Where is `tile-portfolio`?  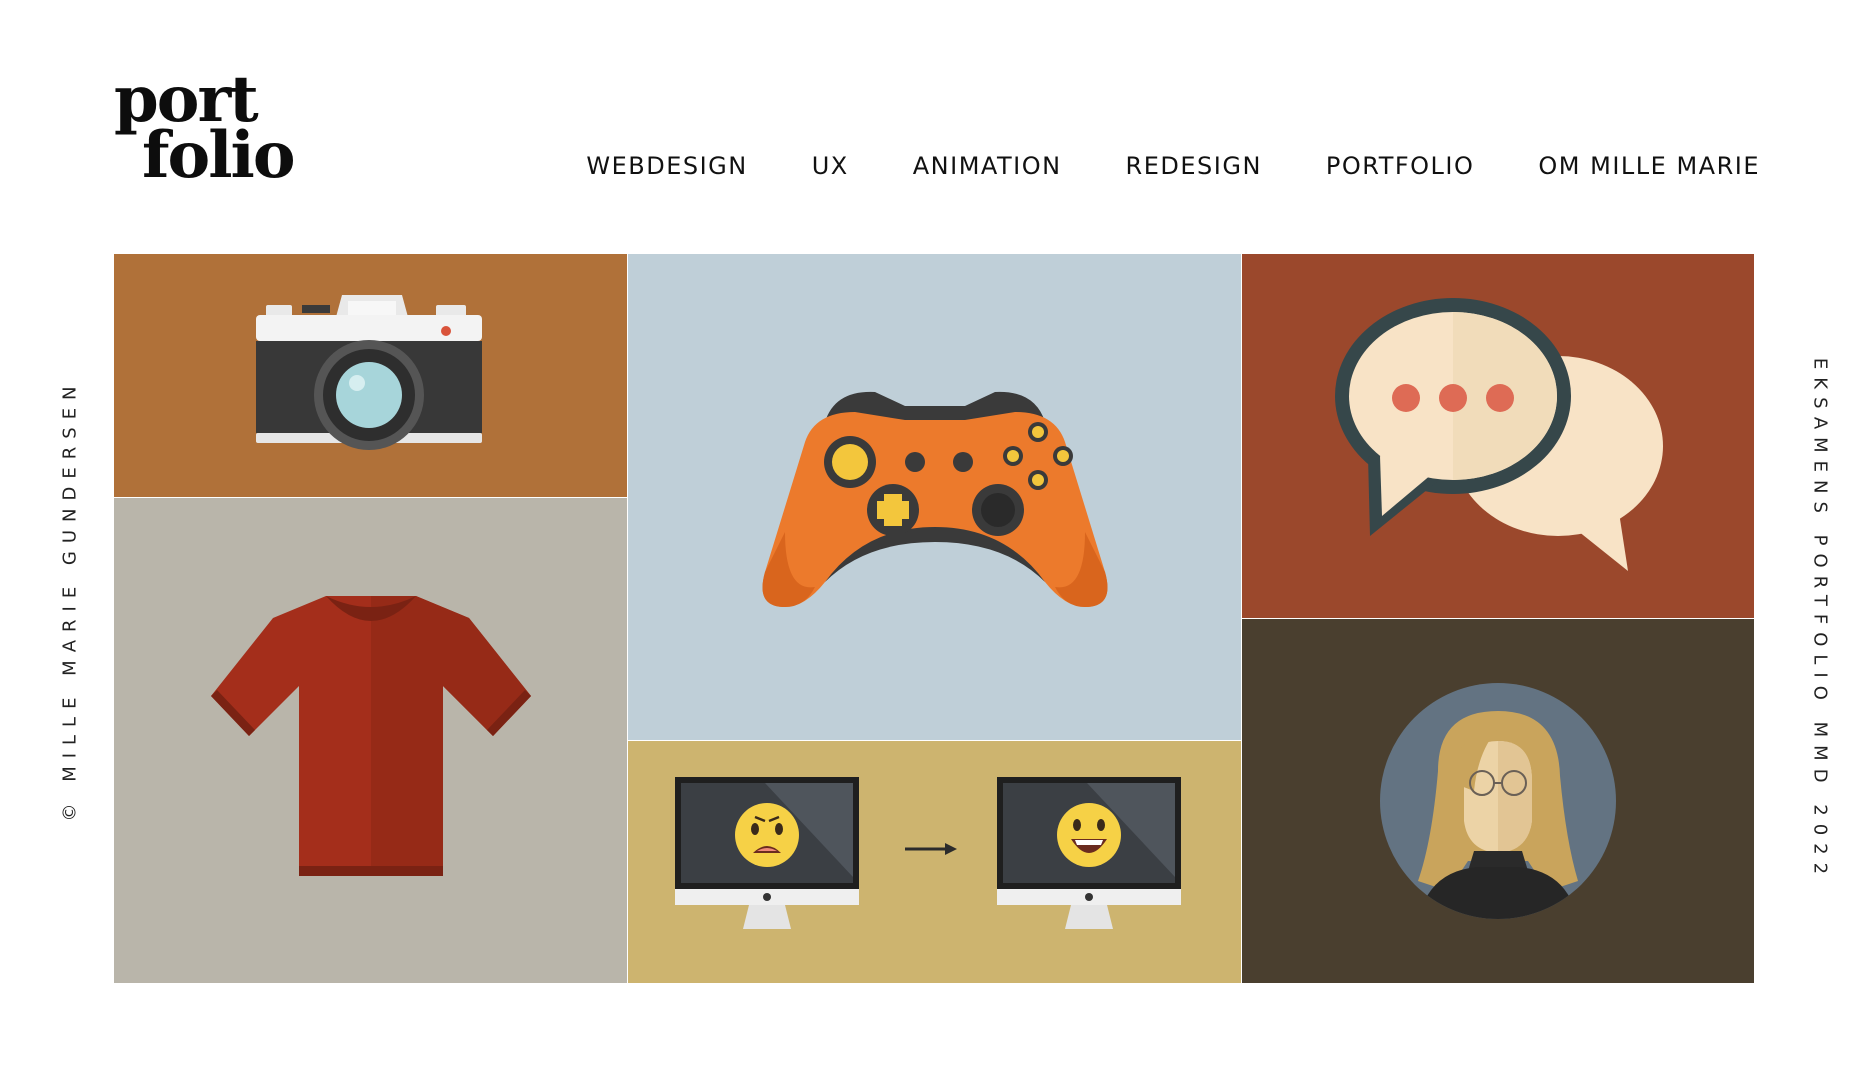
tile-portfolio is located at coordinates (1498, 436).